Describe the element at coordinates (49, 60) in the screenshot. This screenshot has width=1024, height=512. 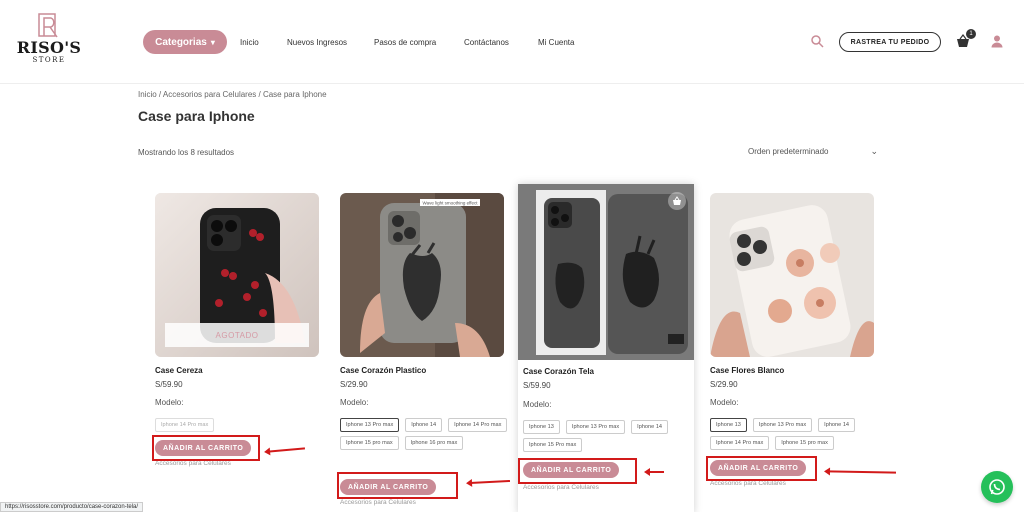
I see `logo-sub: STORE` at that location.